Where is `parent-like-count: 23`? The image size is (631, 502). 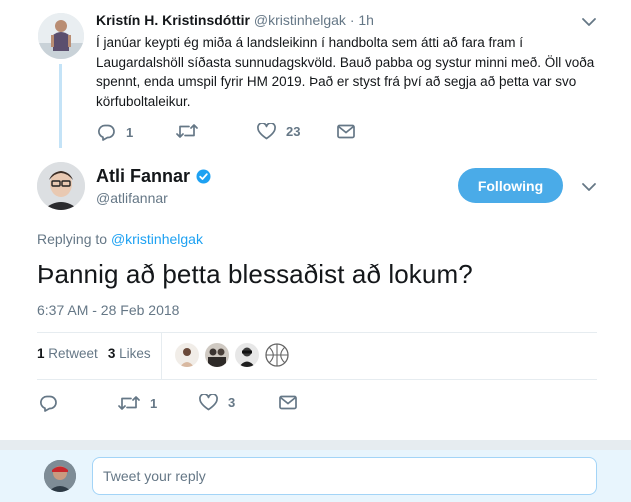
parent-like-count: 23 is located at coordinates (293, 131).